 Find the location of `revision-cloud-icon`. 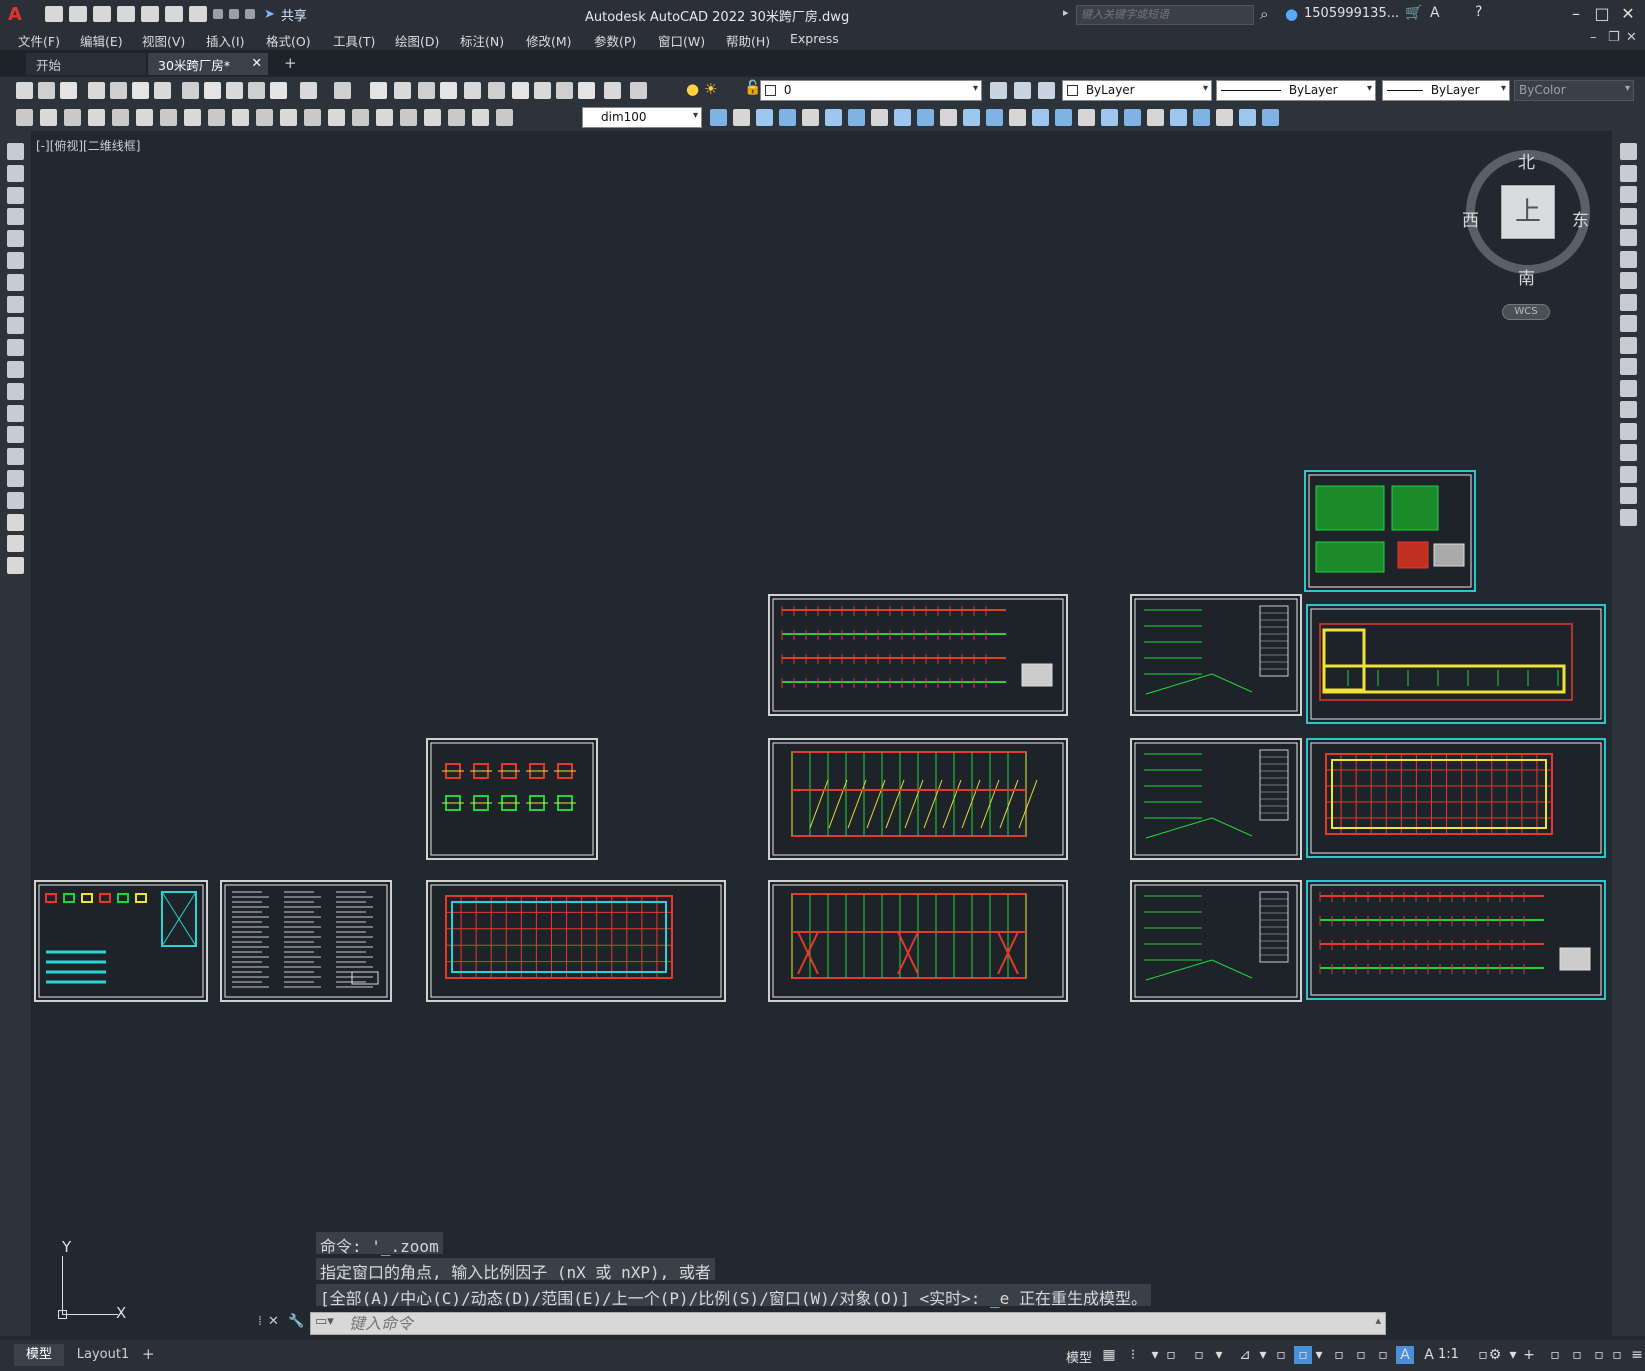

revision-cloud-icon is located at coordinates (15, 304).